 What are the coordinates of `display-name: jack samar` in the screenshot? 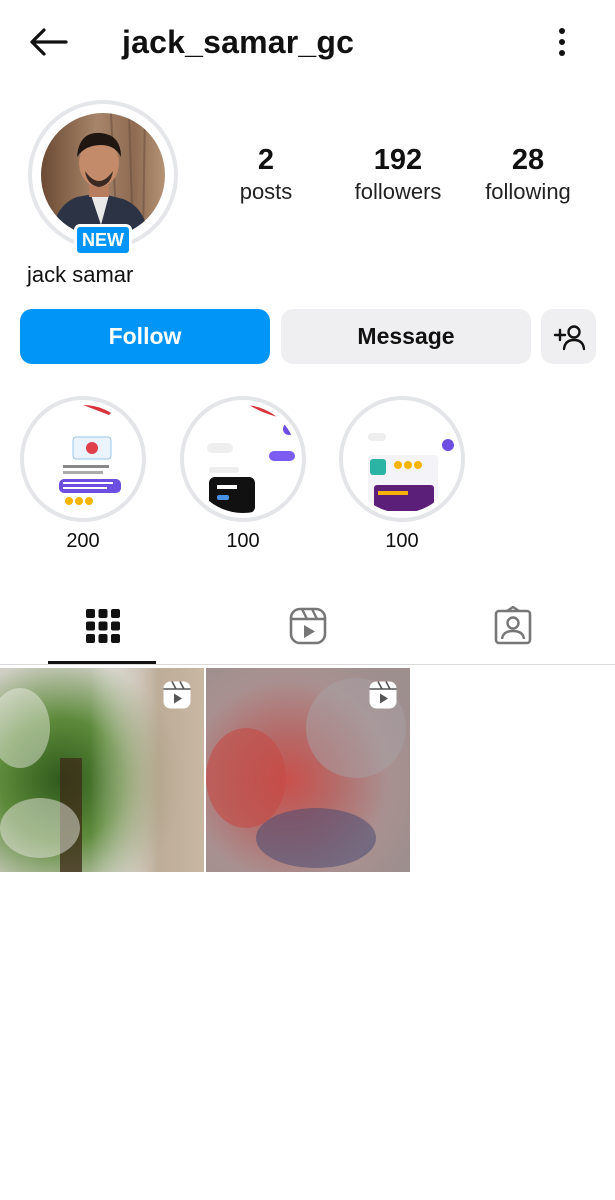 It's located at (80, 274).